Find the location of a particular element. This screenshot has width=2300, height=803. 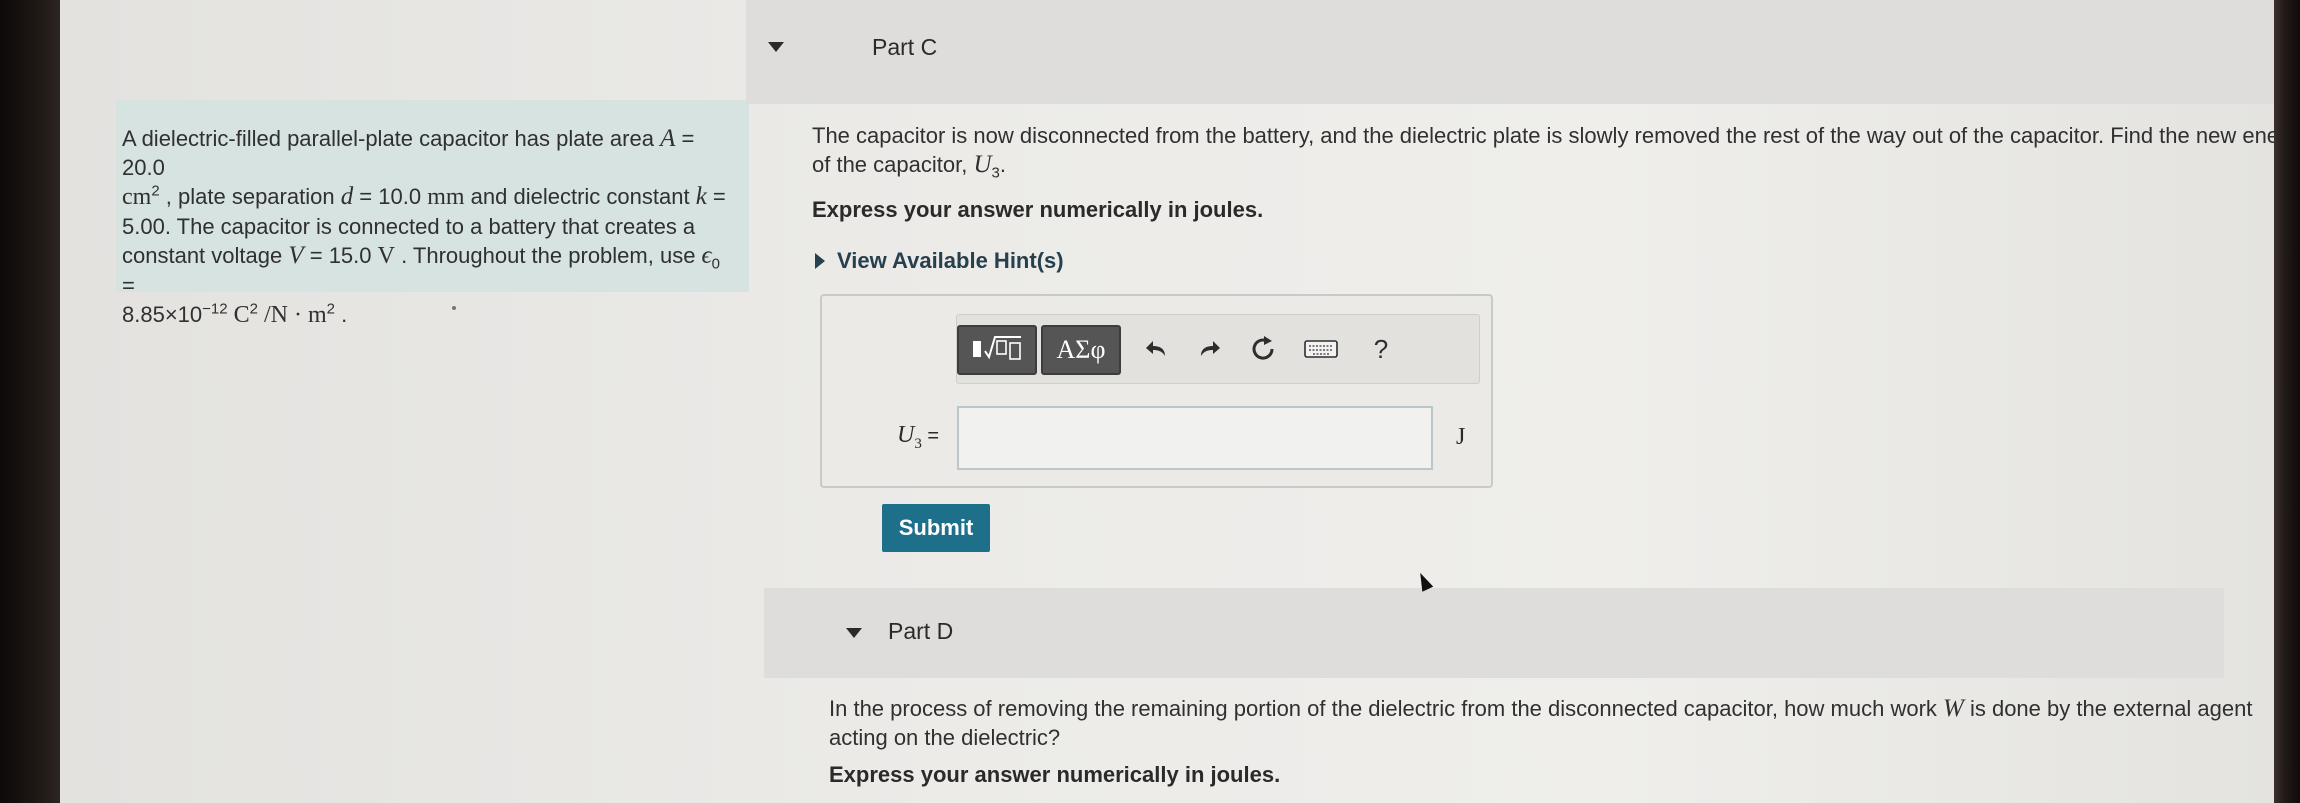

answer-box: ΑΣφ ? U3 = J is located at coordinates (1156, 391).